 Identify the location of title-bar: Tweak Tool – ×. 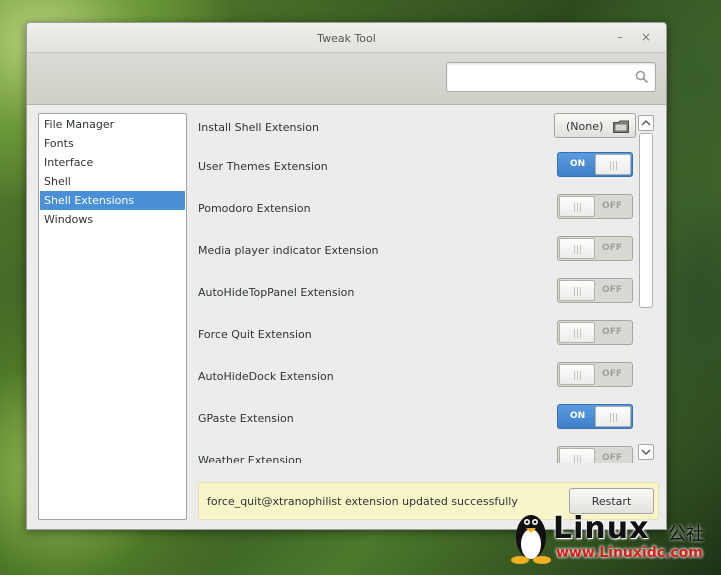
(346, 38).